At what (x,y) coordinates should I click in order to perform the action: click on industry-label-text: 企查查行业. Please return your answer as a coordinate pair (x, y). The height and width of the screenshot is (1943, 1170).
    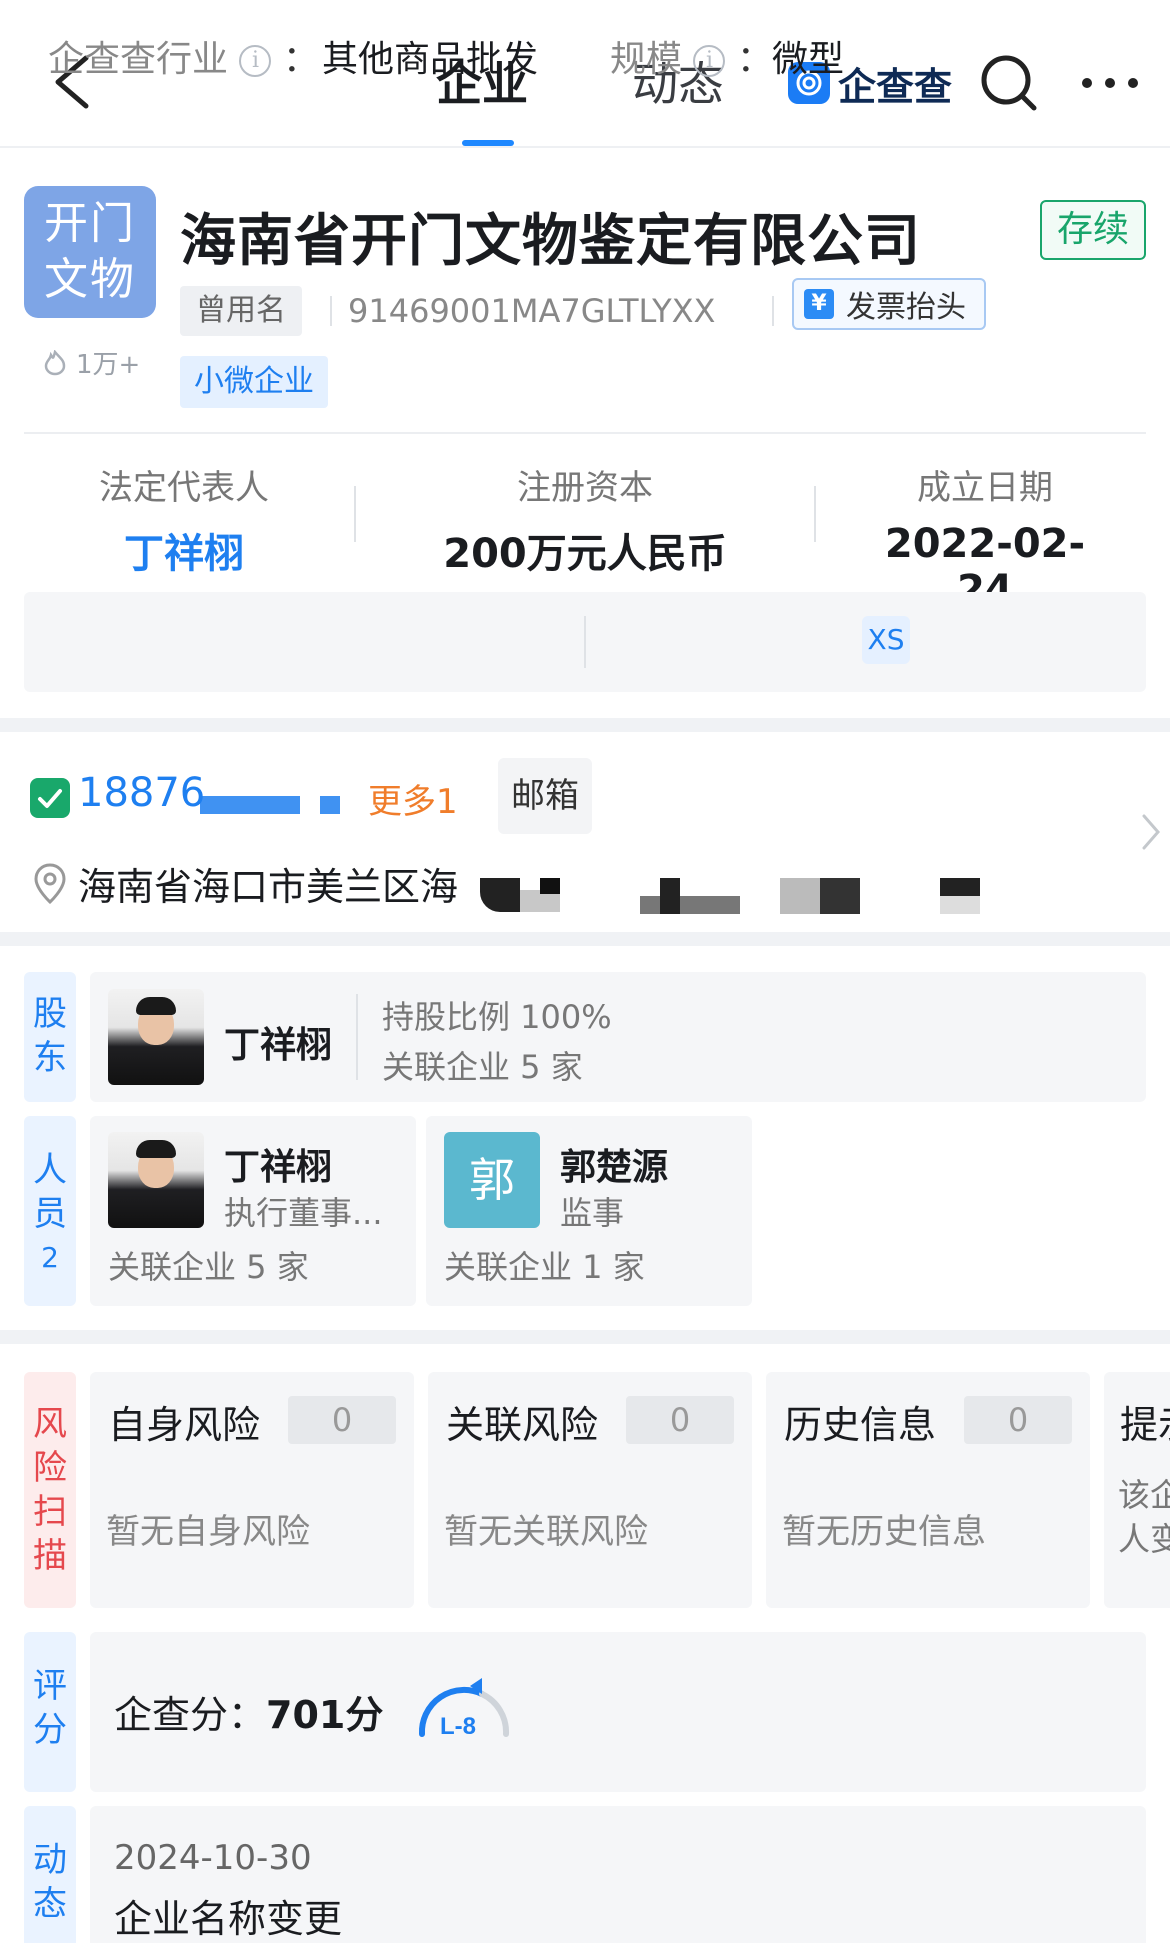
    Looking at the image, I should click on (138, 59).